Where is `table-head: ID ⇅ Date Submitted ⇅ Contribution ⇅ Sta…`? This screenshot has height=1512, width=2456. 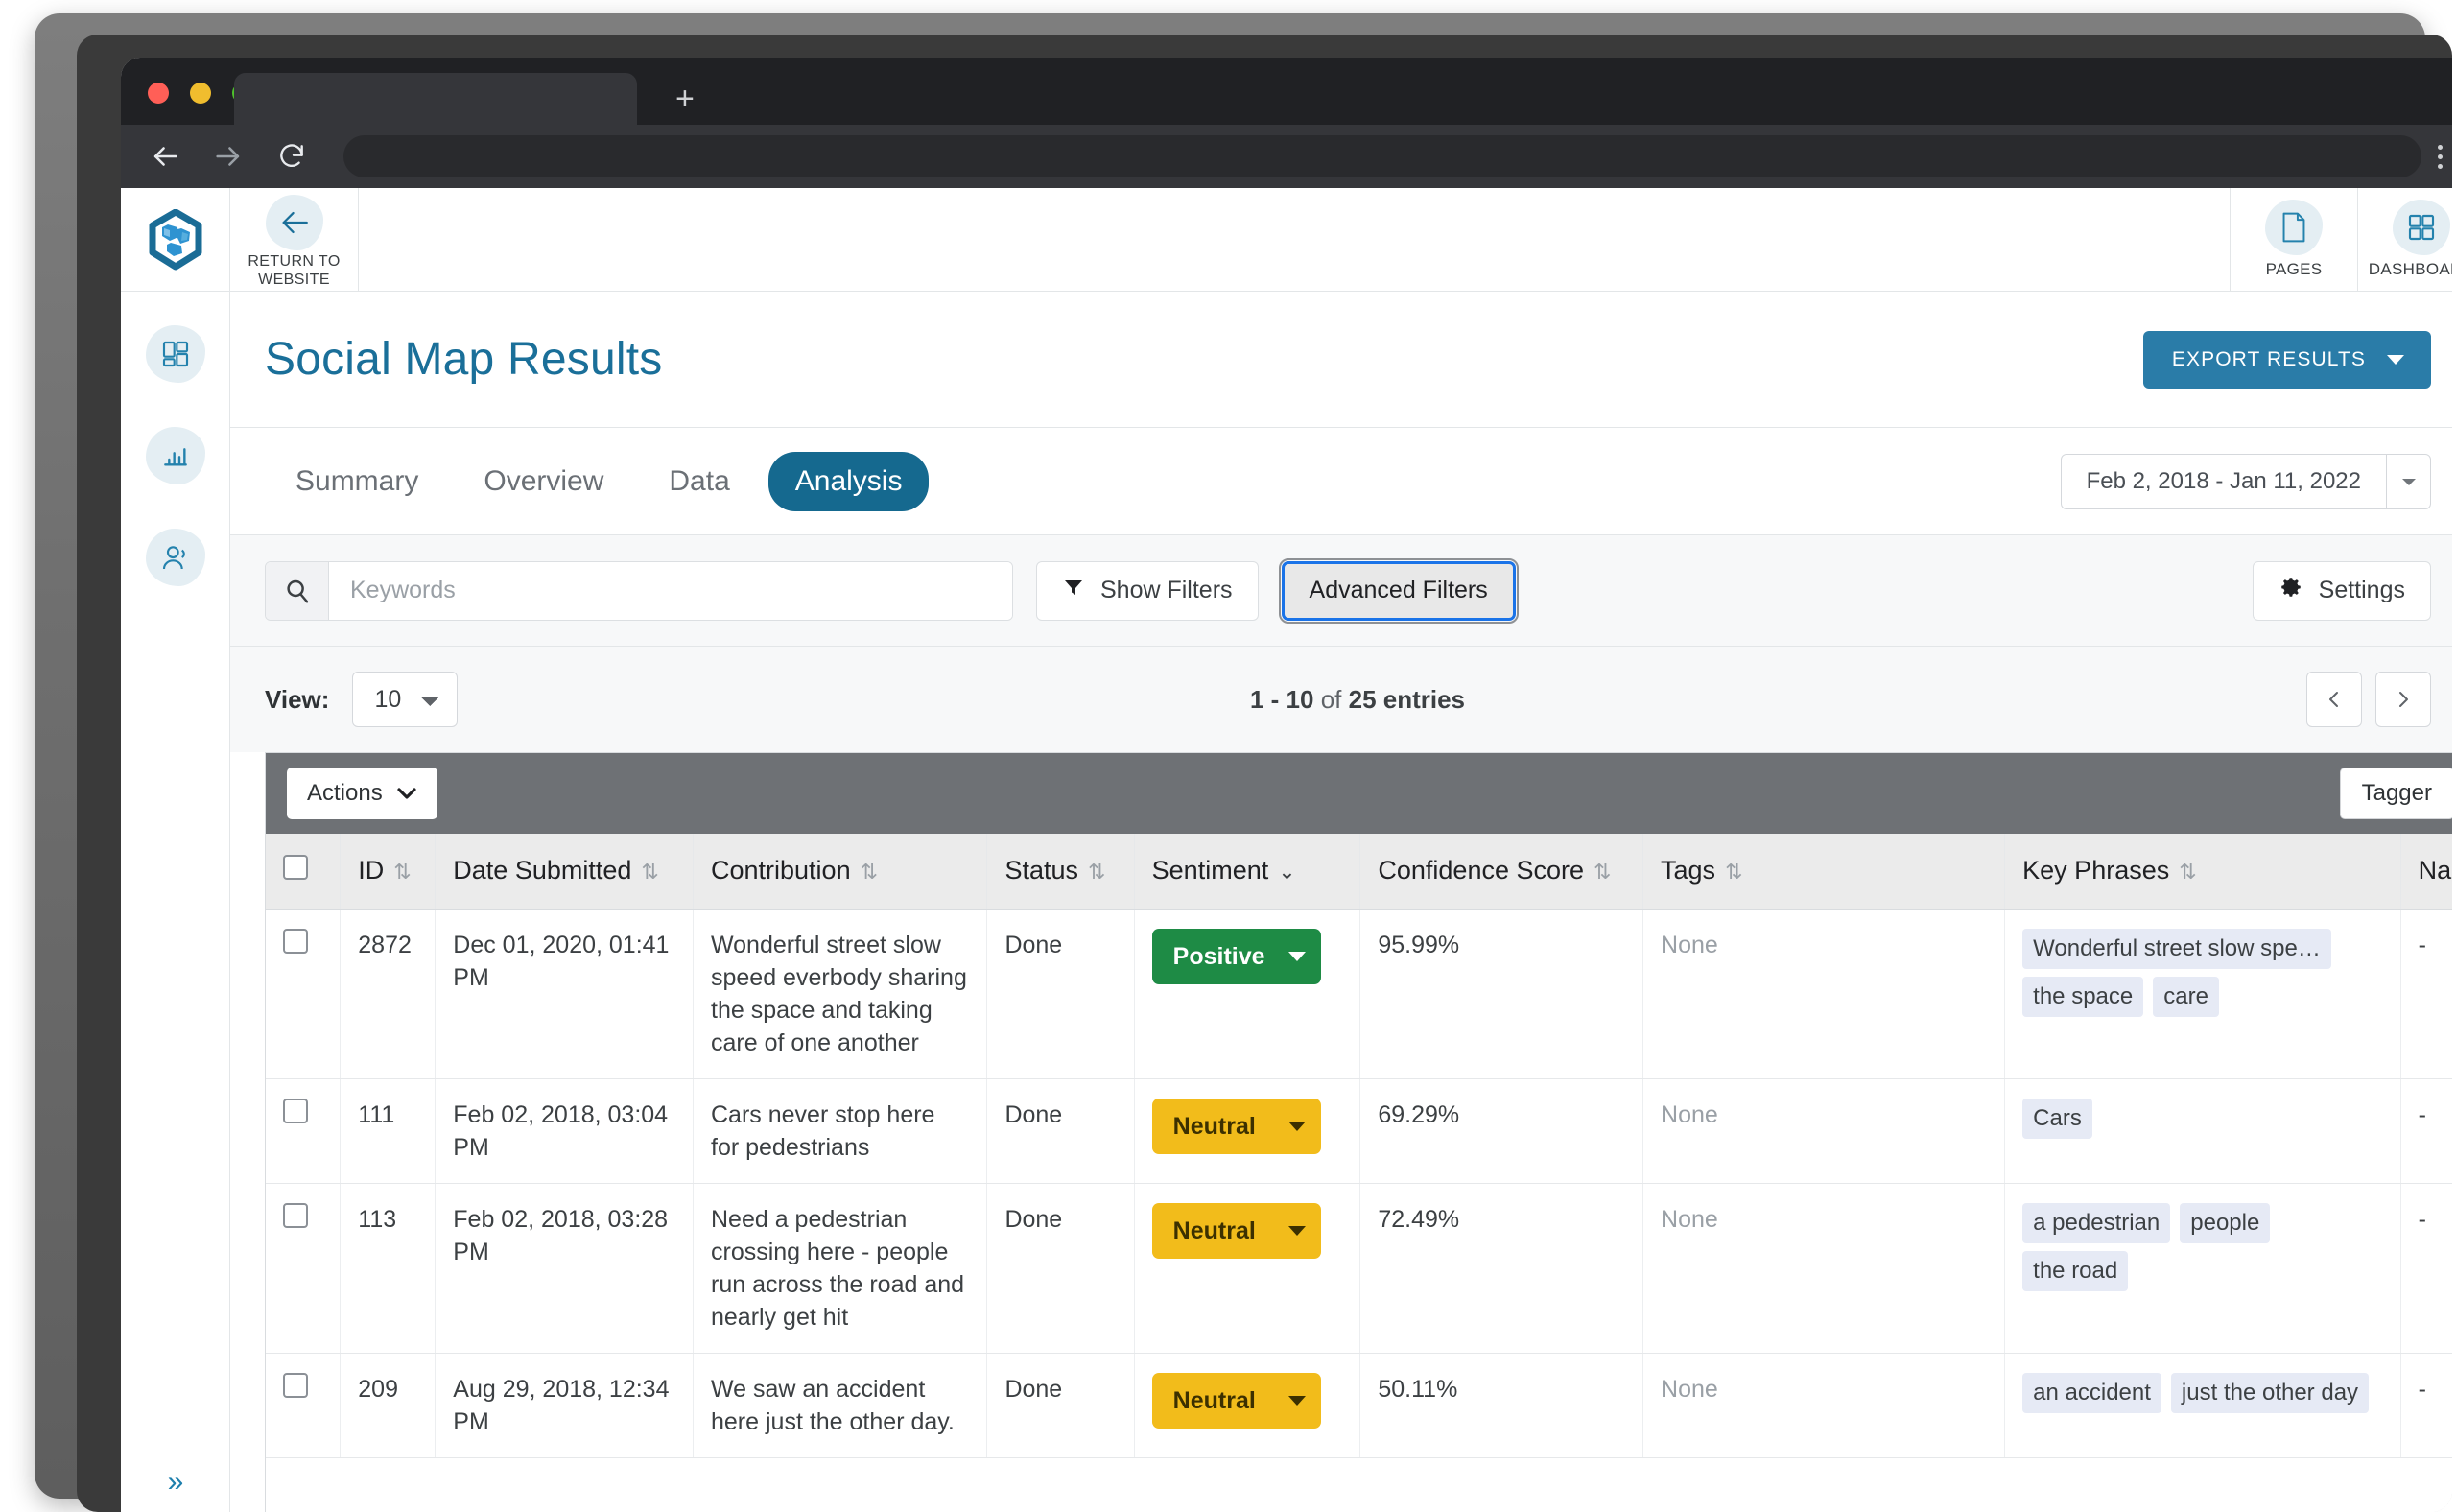 table-head: ID ⇅ Date Submitted ⇅ Contribution ⇅ Sta… is located at coordinates (1359, 872).